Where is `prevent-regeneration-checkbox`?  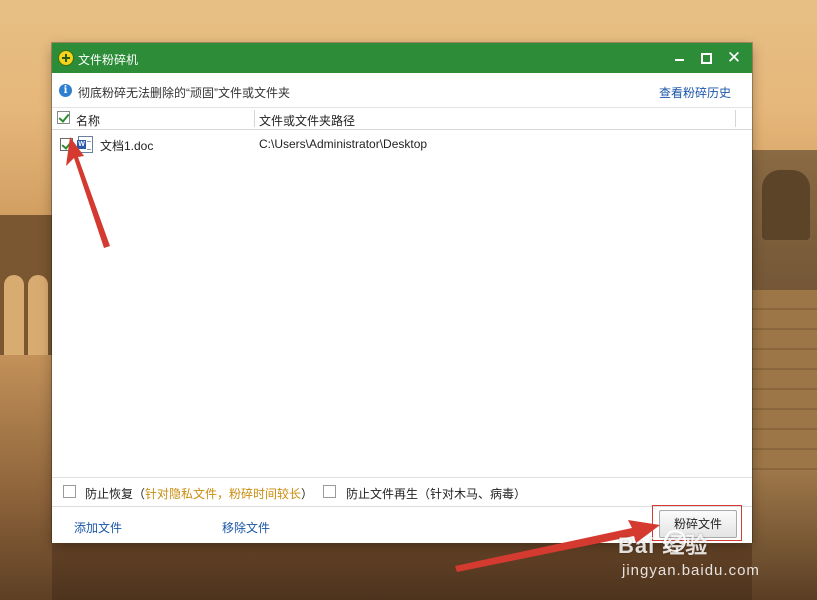 prevent-regeneration-checkbox is located at coordinates (329, 491).